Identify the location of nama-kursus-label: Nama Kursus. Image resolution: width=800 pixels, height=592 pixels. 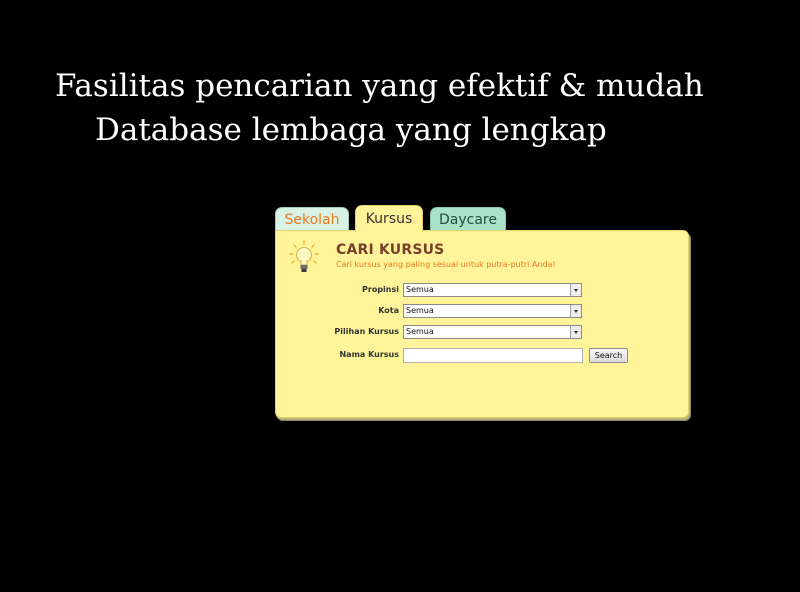
(369, 354).